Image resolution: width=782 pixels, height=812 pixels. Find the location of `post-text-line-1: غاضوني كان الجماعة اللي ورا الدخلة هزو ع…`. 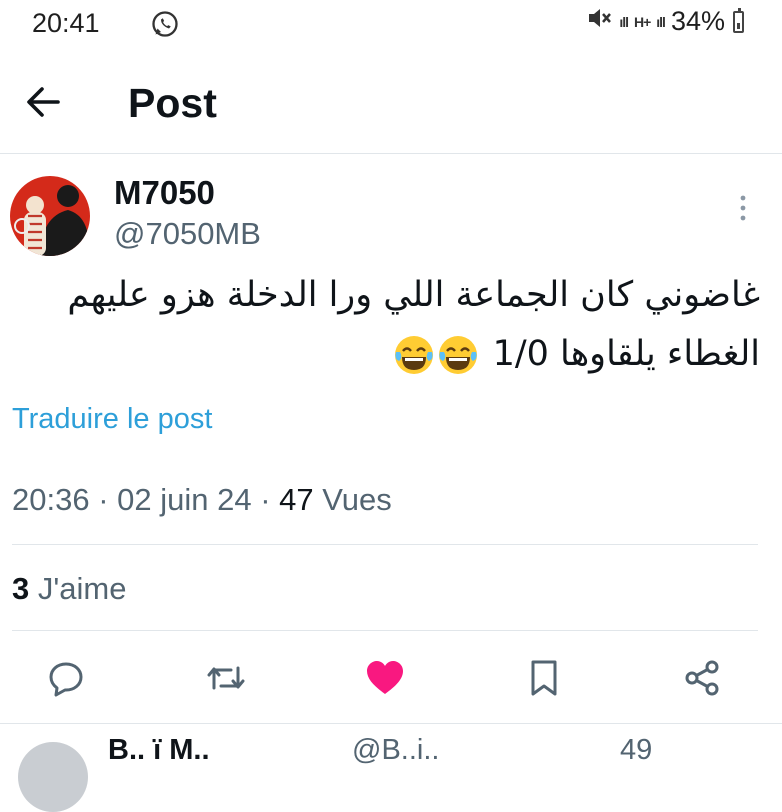

post-text-line-1: غاضوني كان الجماعة اللي ورا الدخلة هزو ع… is located at coordinates (413, 295).